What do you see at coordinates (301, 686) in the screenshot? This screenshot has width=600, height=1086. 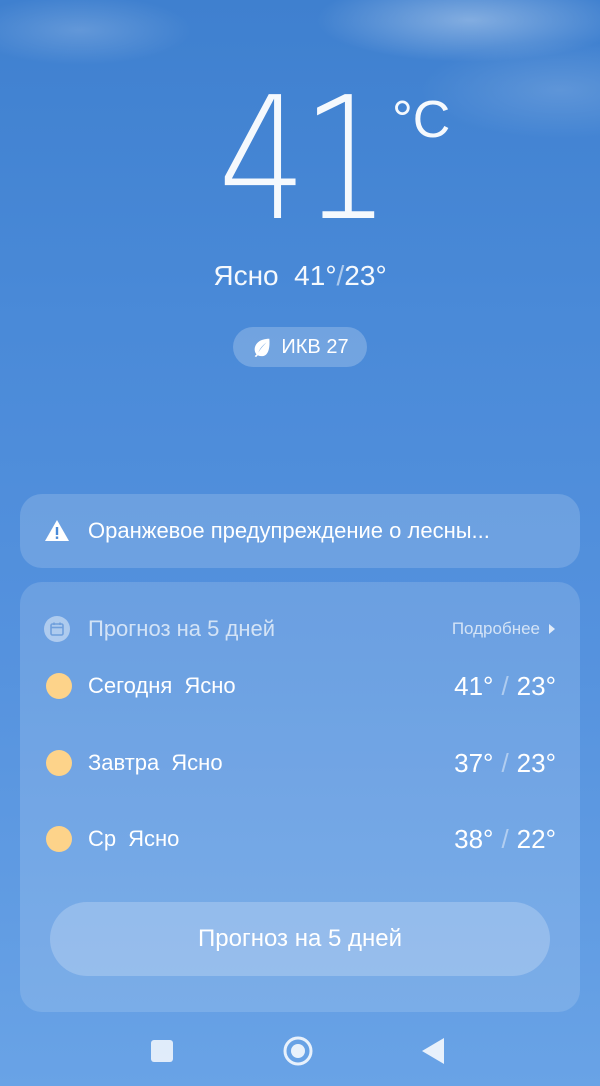 I see `forecast-row: Сегодня Ясно 41°/23°` at bounding box center [301, 686].